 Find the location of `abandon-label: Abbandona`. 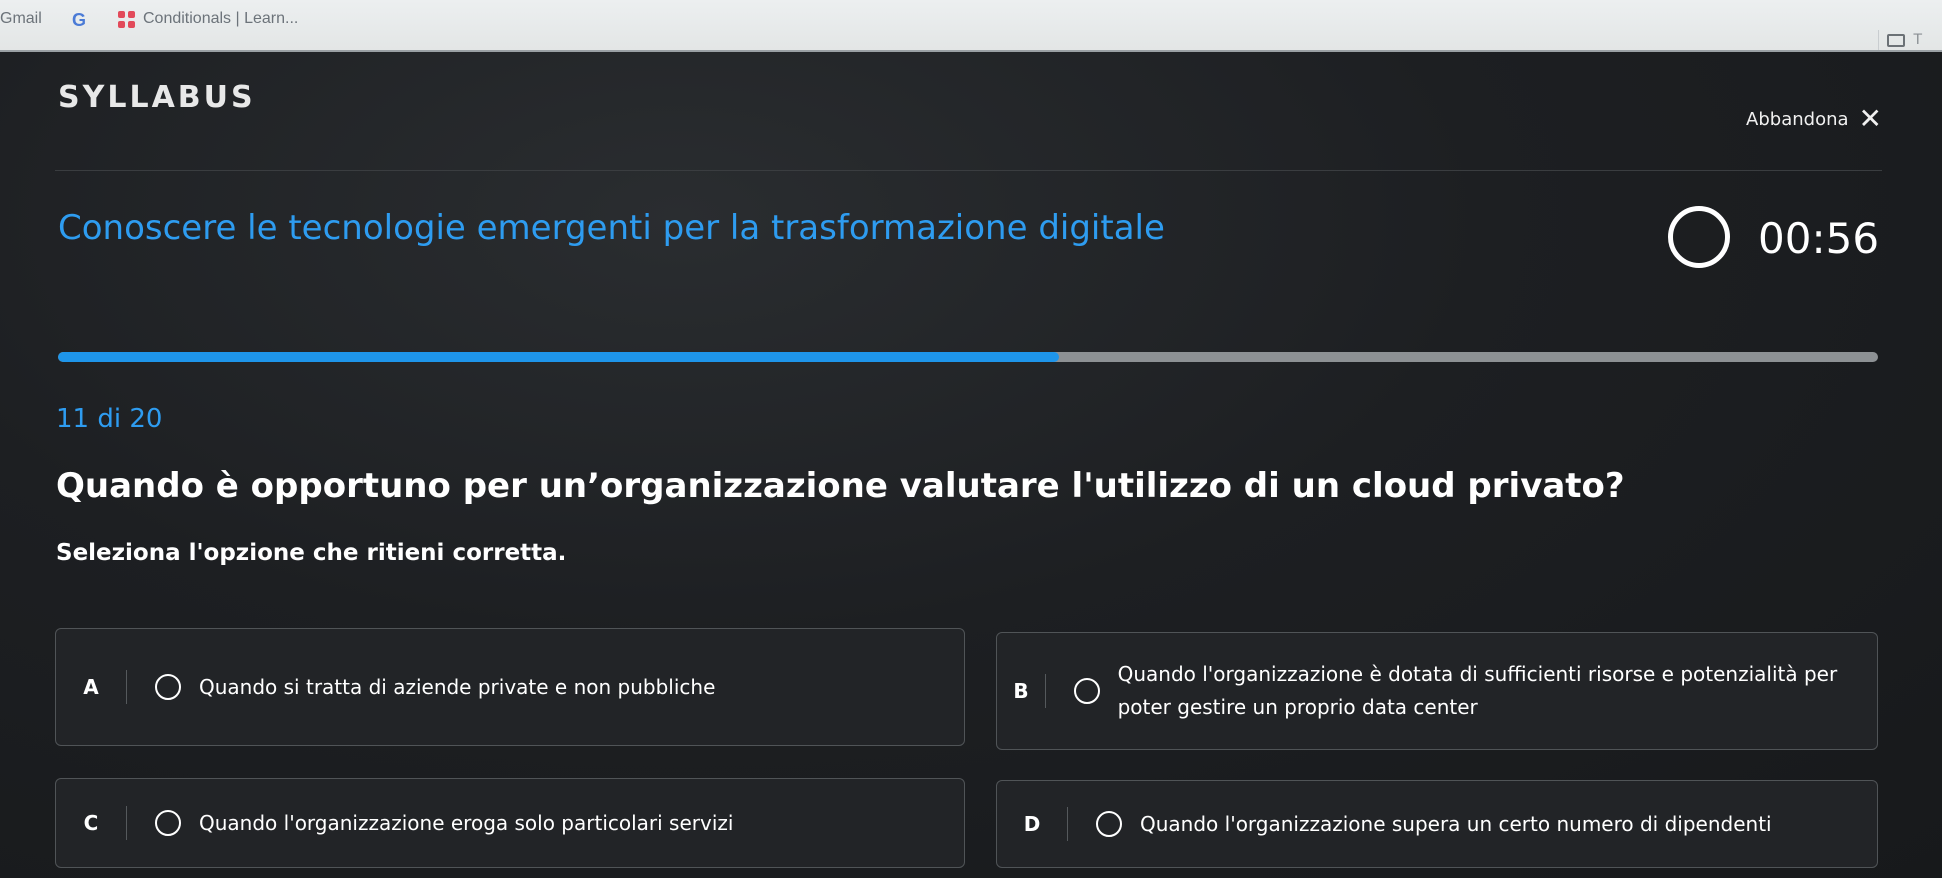

abandon-label: Abbandona is located at coordinates (1797, 119).